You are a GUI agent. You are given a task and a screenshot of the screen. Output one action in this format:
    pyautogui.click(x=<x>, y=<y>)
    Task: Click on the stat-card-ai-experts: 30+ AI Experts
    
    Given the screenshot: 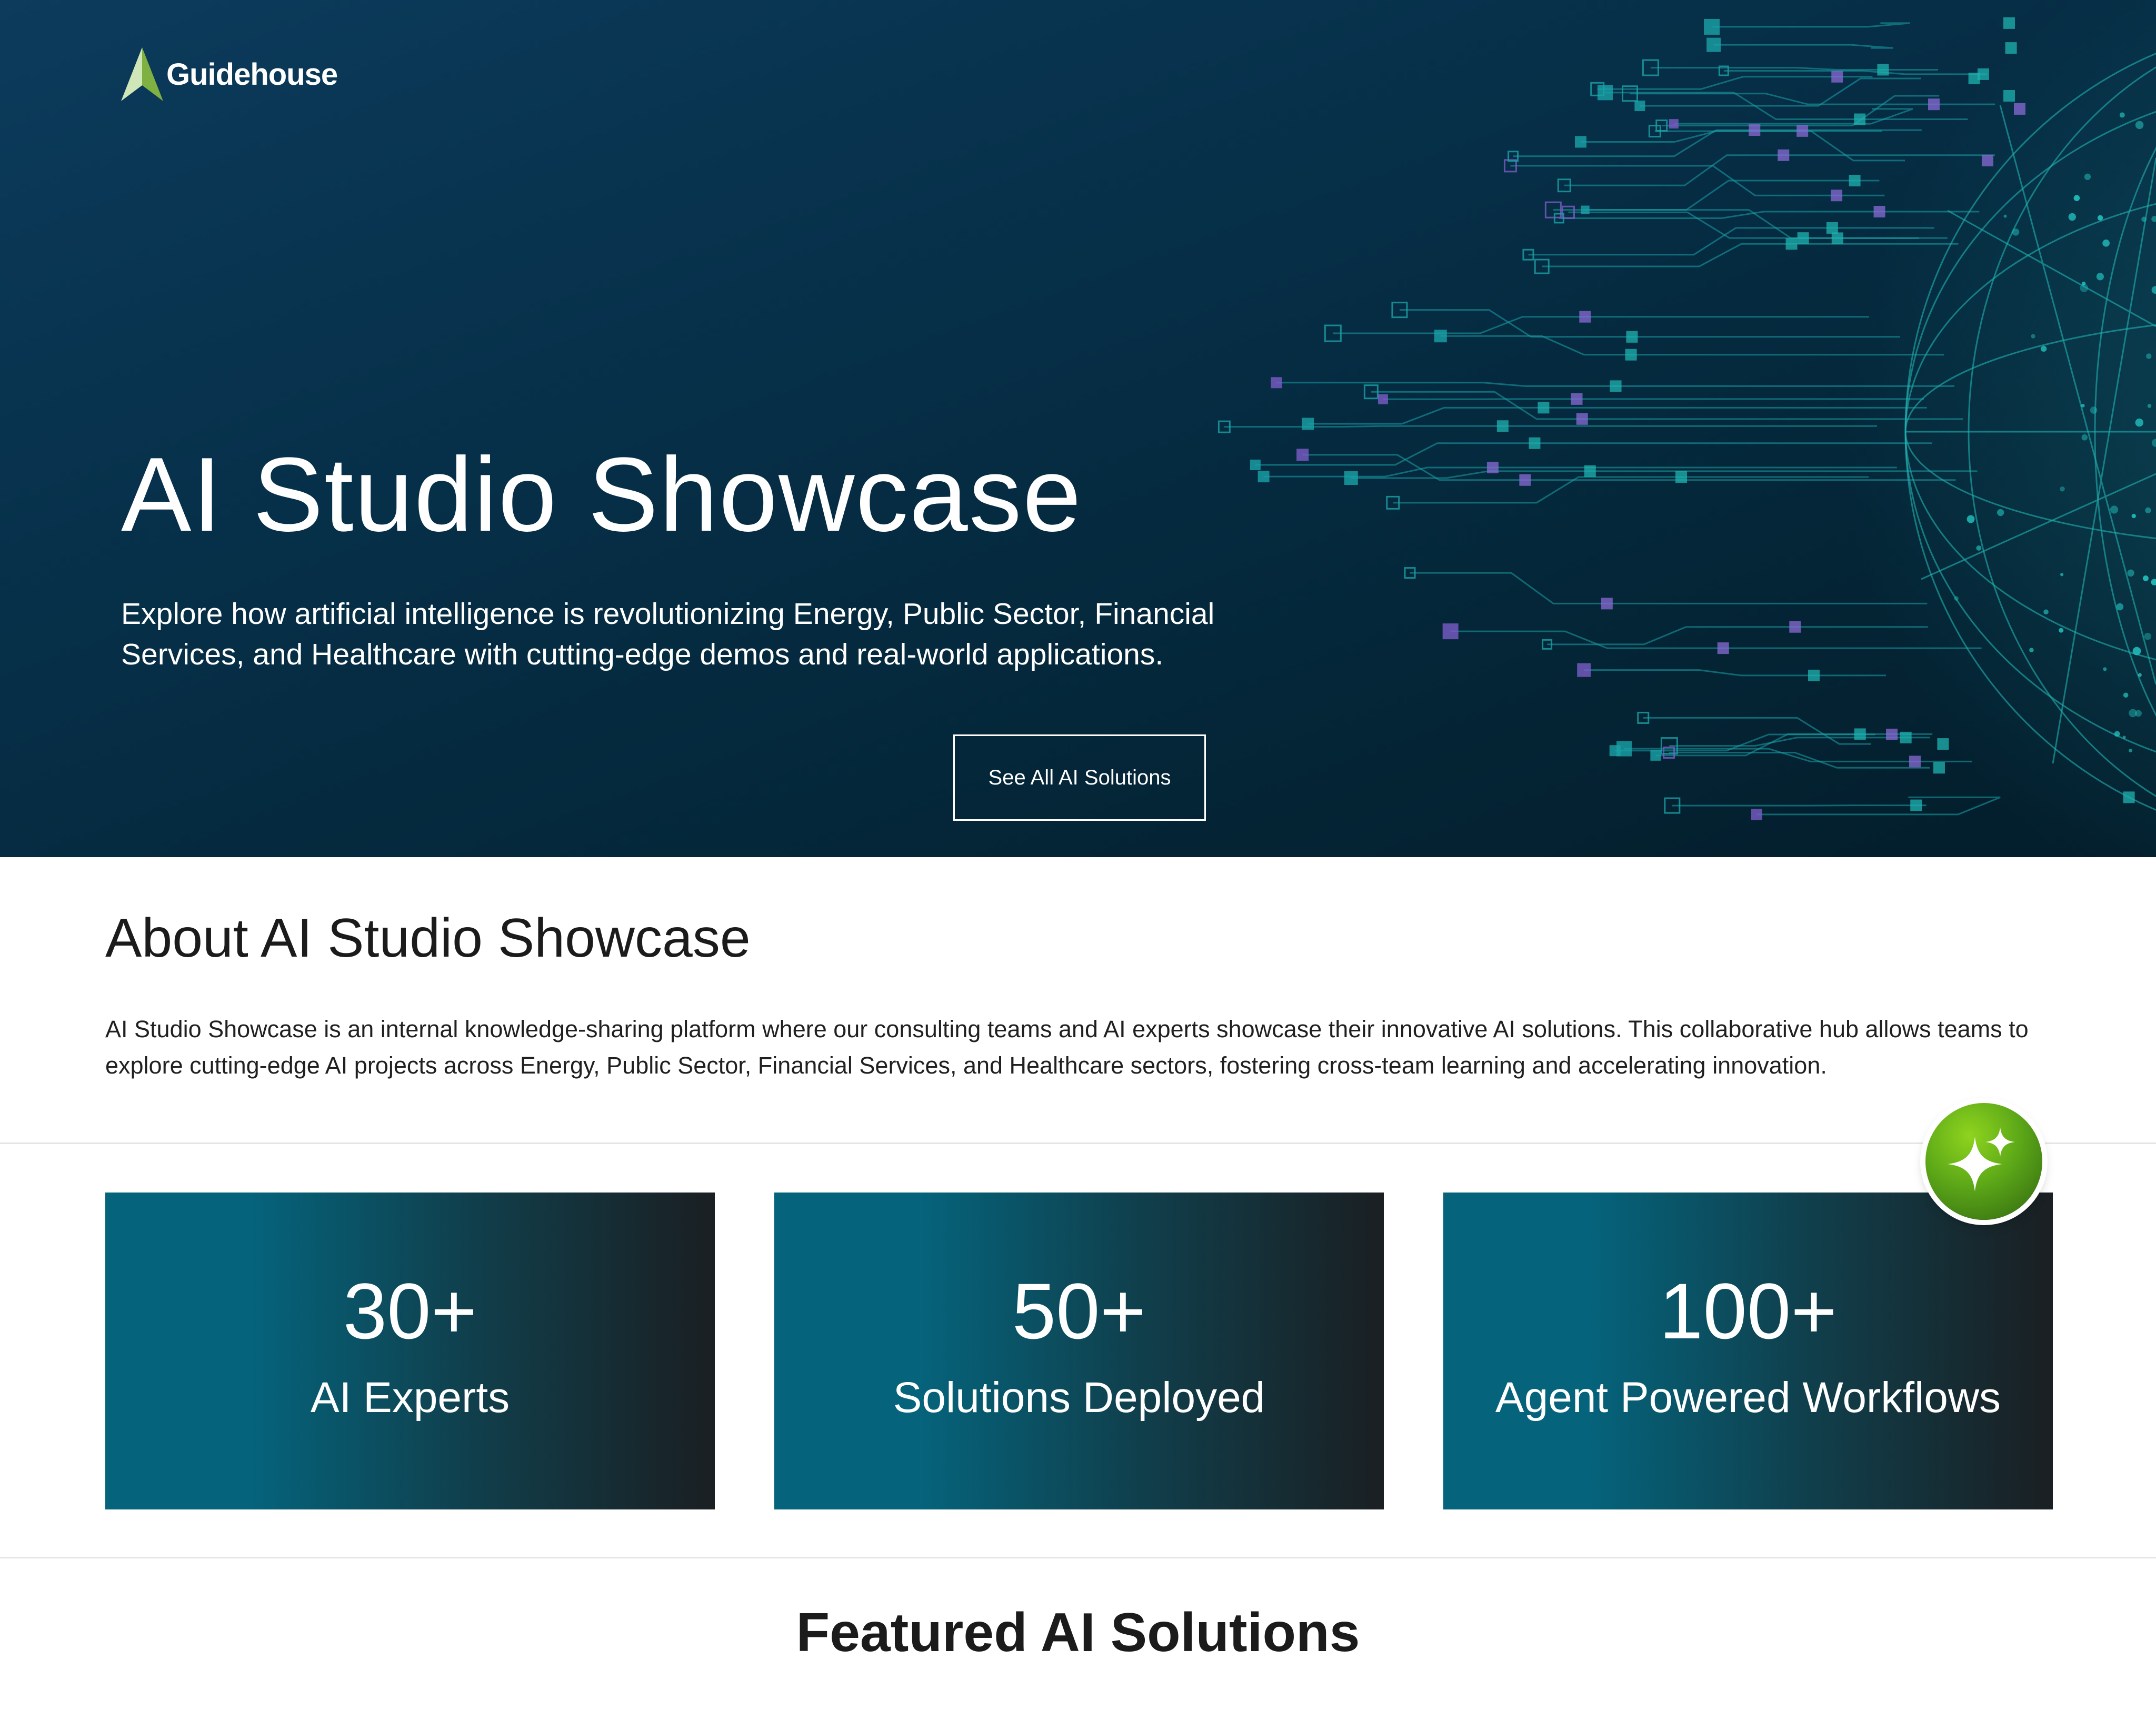 What is the action you would take?
    pyautogui.click(x=410, y=1351)
    